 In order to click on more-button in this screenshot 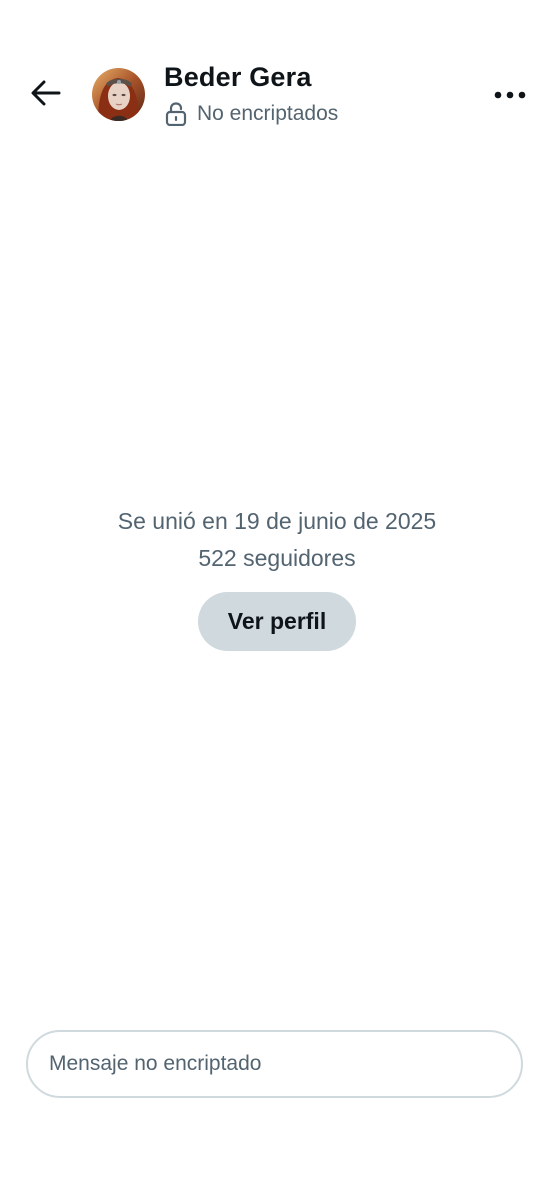, I will do `click(510, 95)`.